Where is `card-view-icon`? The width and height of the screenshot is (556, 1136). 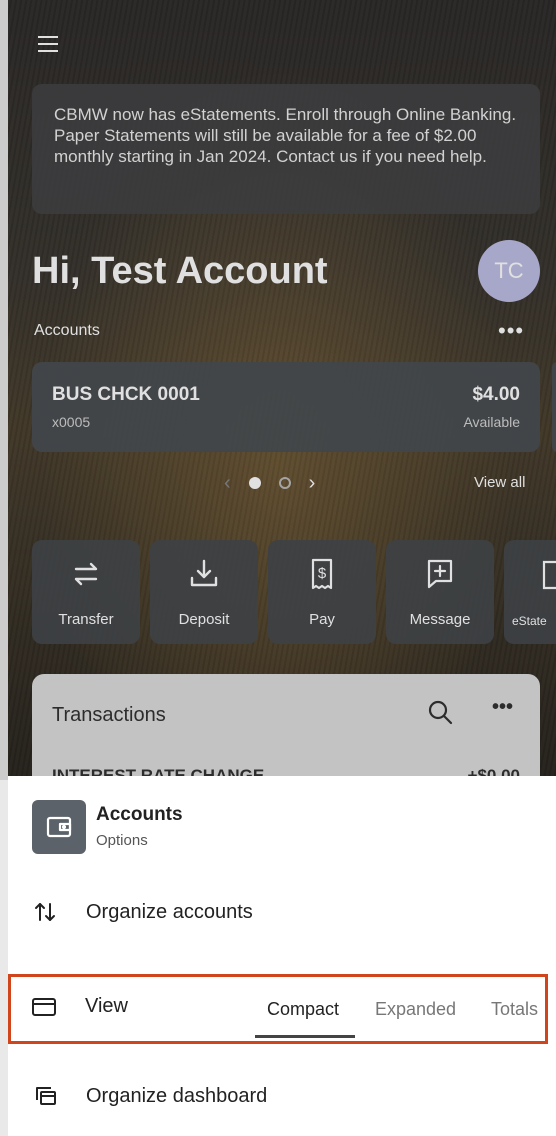 card-view-icon is located at coordinates (44, 1009).